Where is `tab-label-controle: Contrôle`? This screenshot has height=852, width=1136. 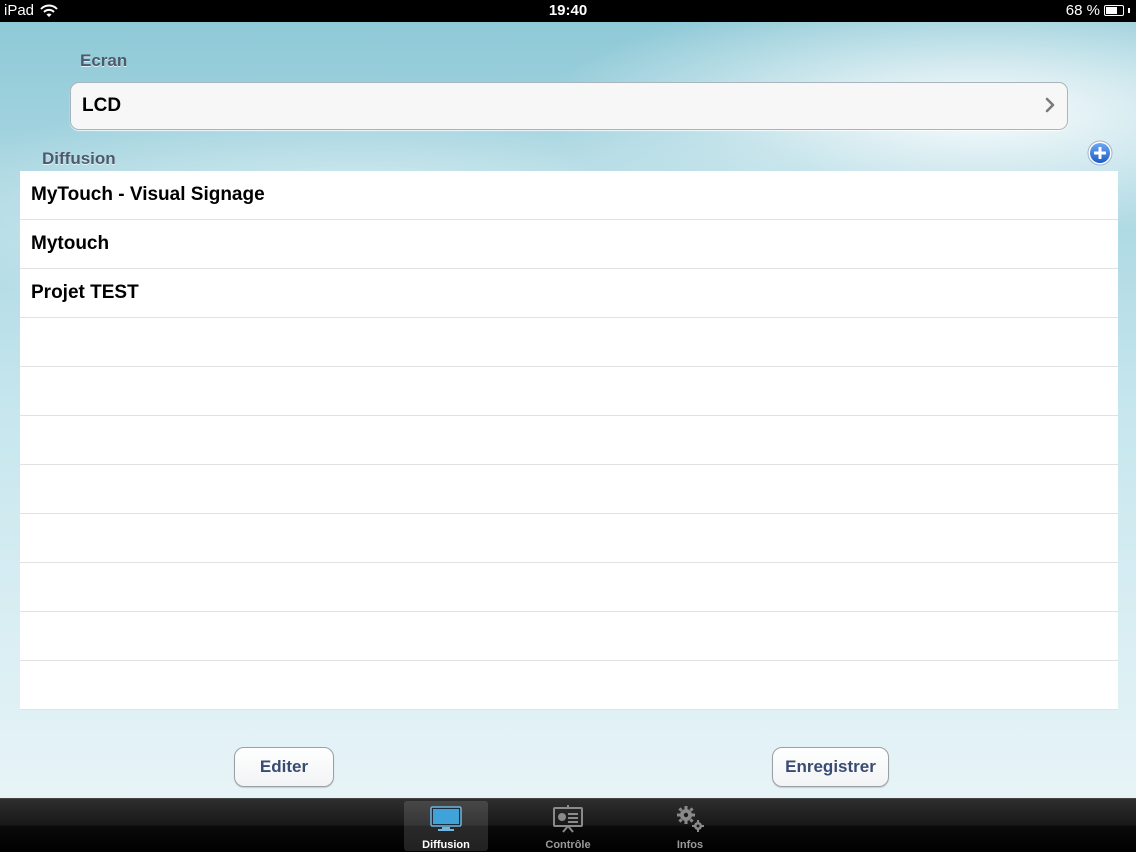 tab-label-controle: Contrôle is located at coordinates (568, 845).